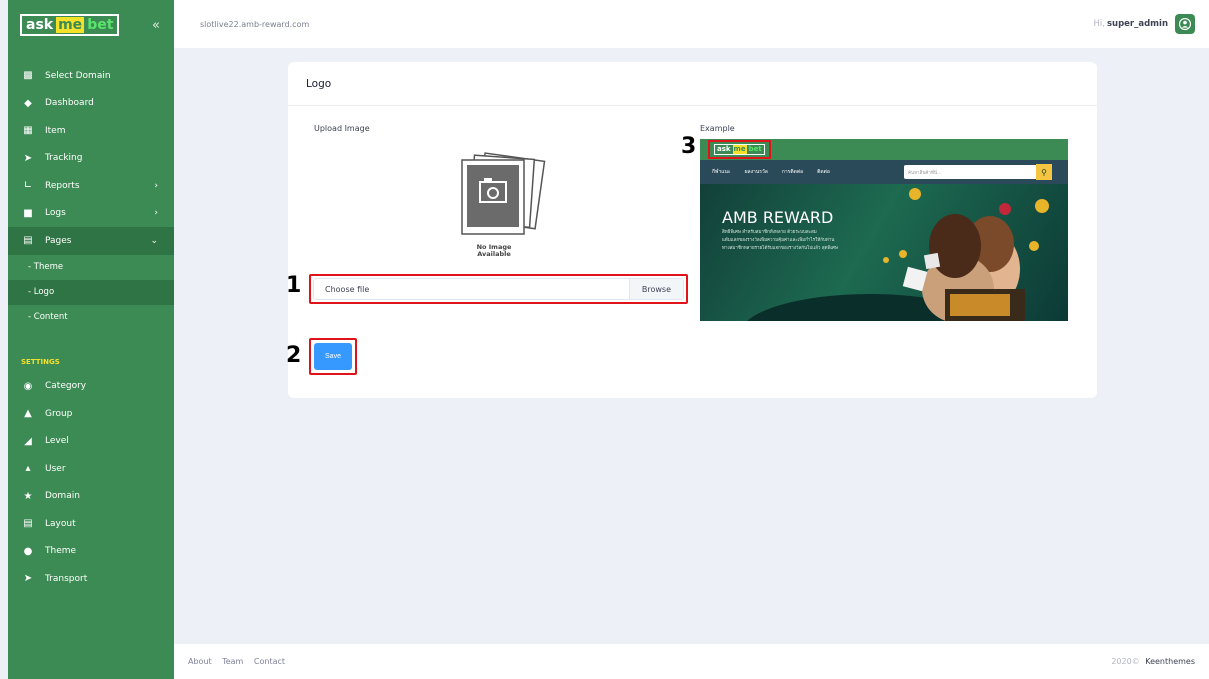 This screenshot has height=679, width=1209. What do you see at coordinates (91, 241) in the screenshot?
I see `sidebar-item-pages: ▤ Pages ⌄` at bounding box center [91, 241].